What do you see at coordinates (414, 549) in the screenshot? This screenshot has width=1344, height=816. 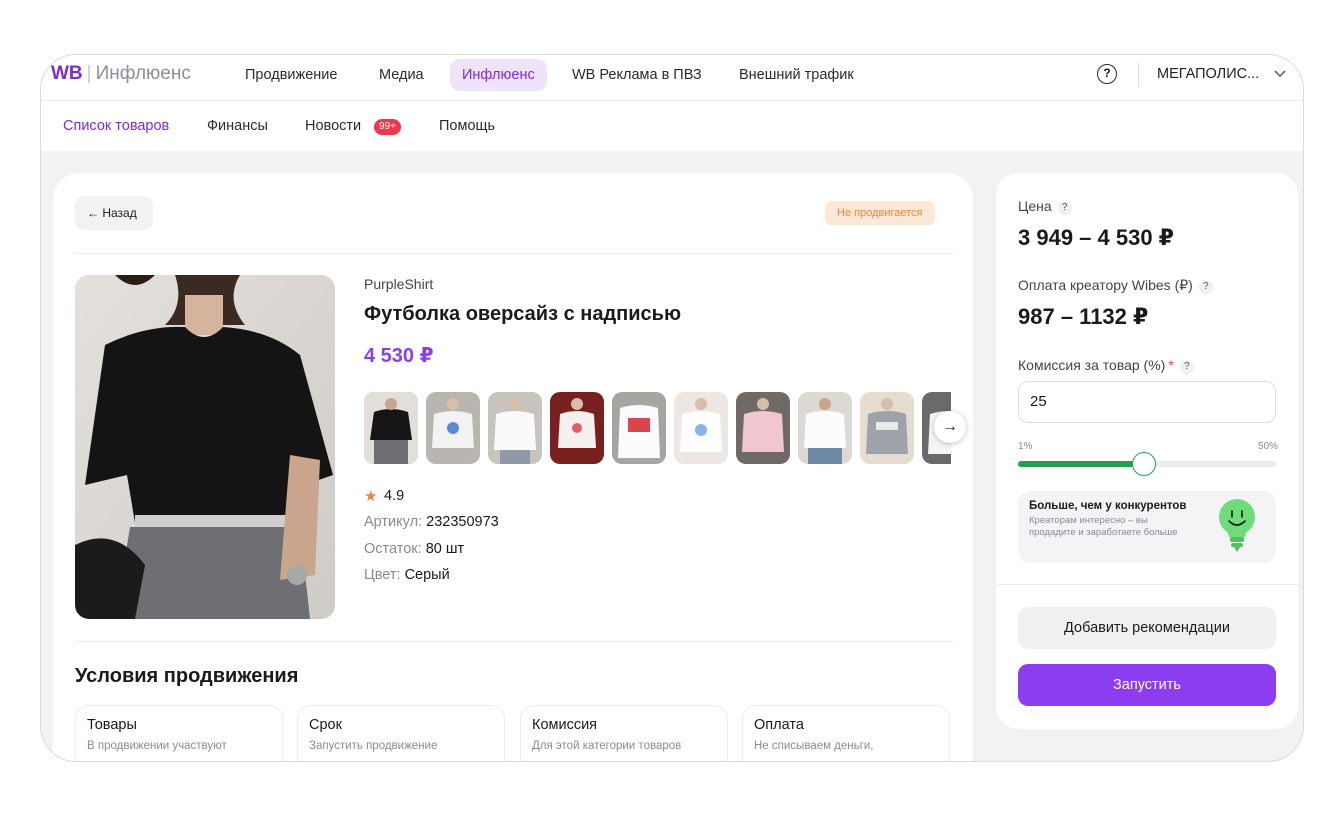 I see `product-stock: Остаток: 80 шт` at bounding box center [414, 549].